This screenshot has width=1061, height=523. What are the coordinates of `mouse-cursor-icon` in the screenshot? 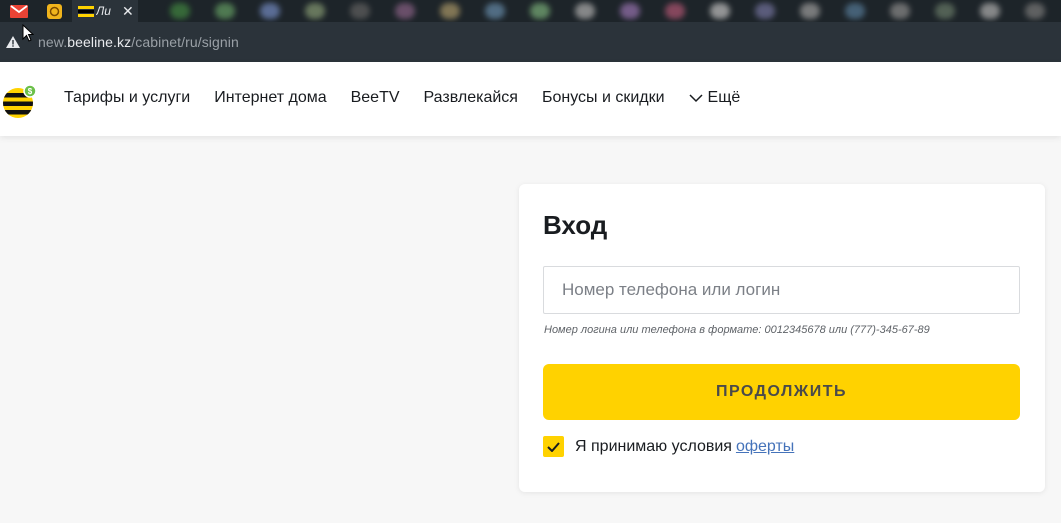 It's located at (28, 33).